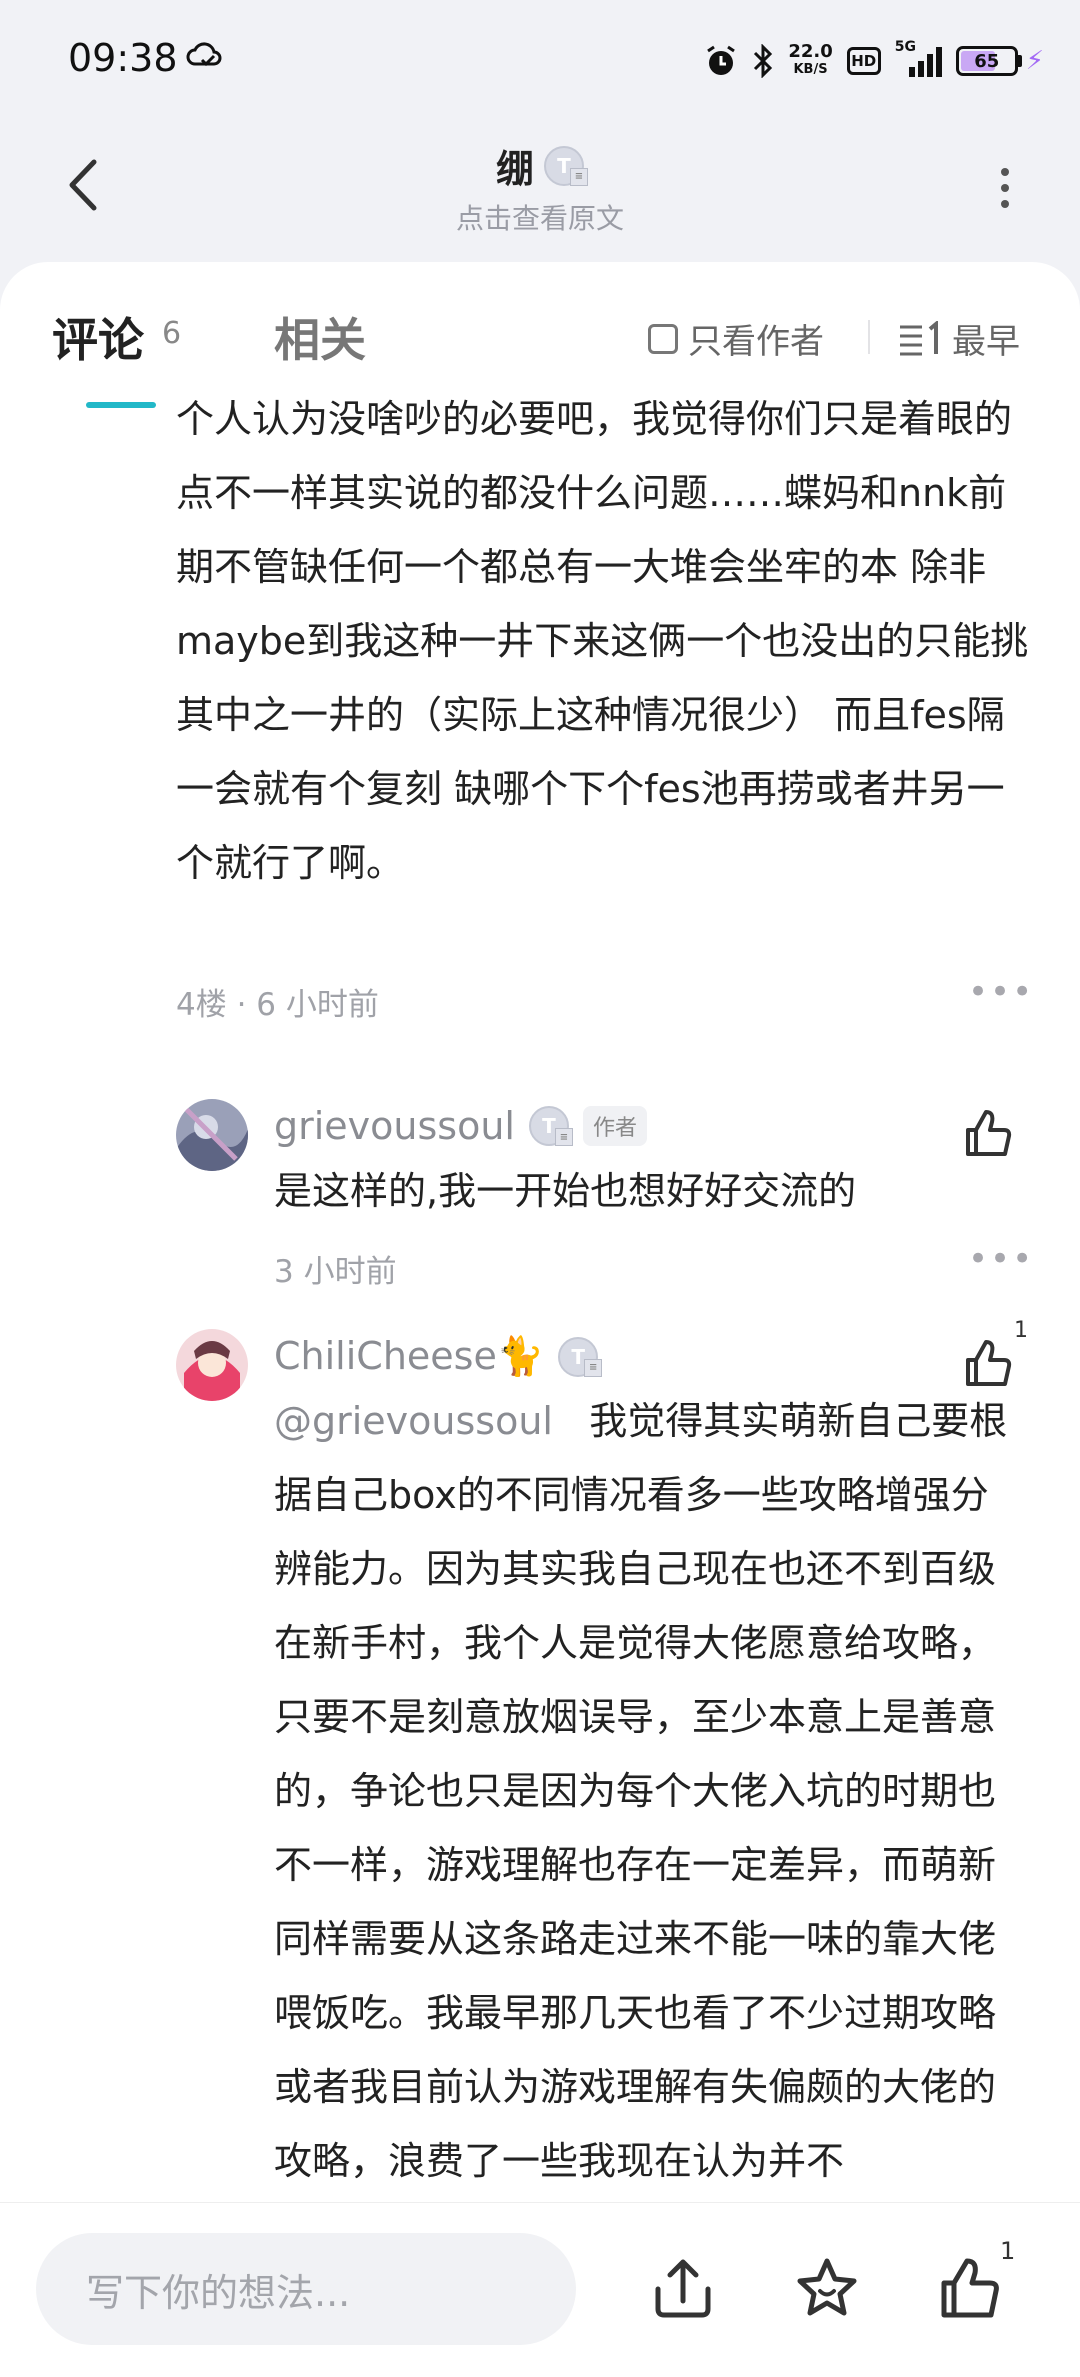 This screenshot has width=1080, height=2377. I want to click on checkbox-icon, so click(663, 338).